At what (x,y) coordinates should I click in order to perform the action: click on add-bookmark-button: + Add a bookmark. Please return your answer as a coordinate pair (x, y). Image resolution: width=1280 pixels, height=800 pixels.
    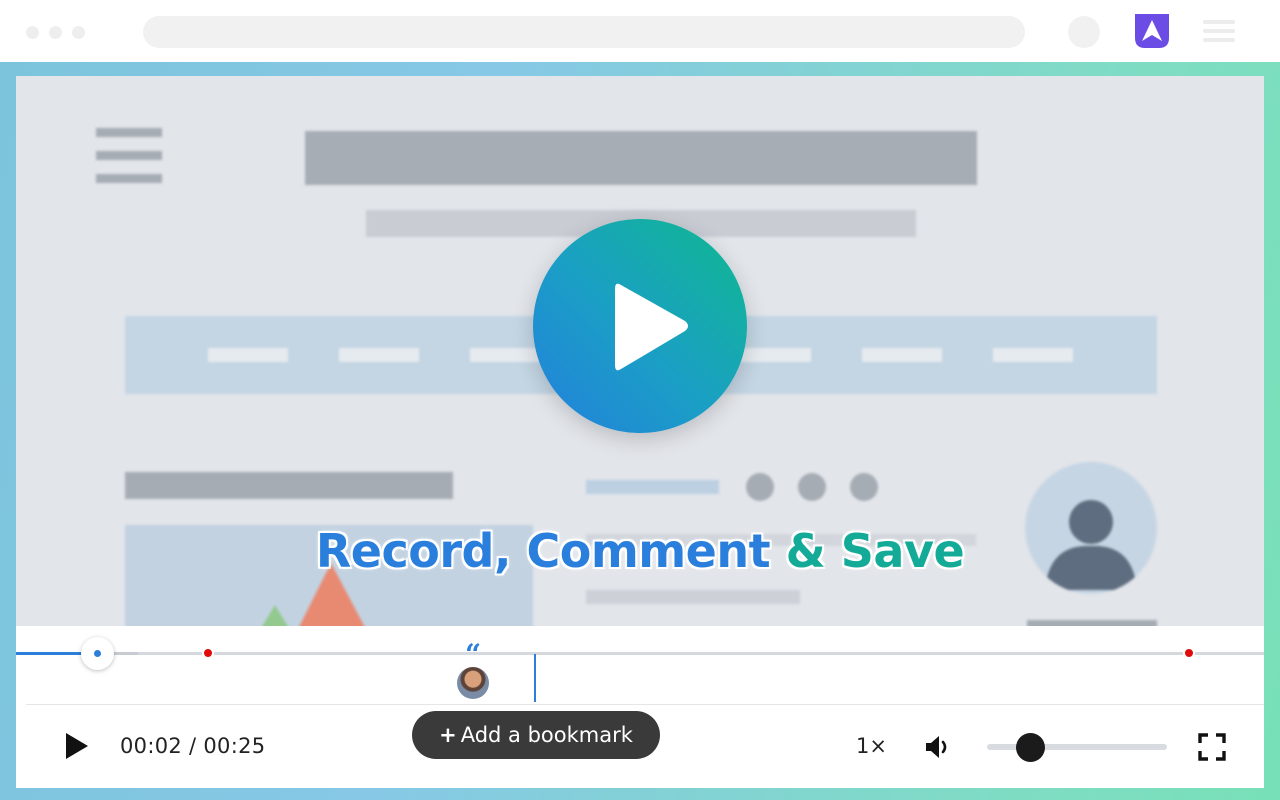
    Looking at the image, I should click on (536, 735).